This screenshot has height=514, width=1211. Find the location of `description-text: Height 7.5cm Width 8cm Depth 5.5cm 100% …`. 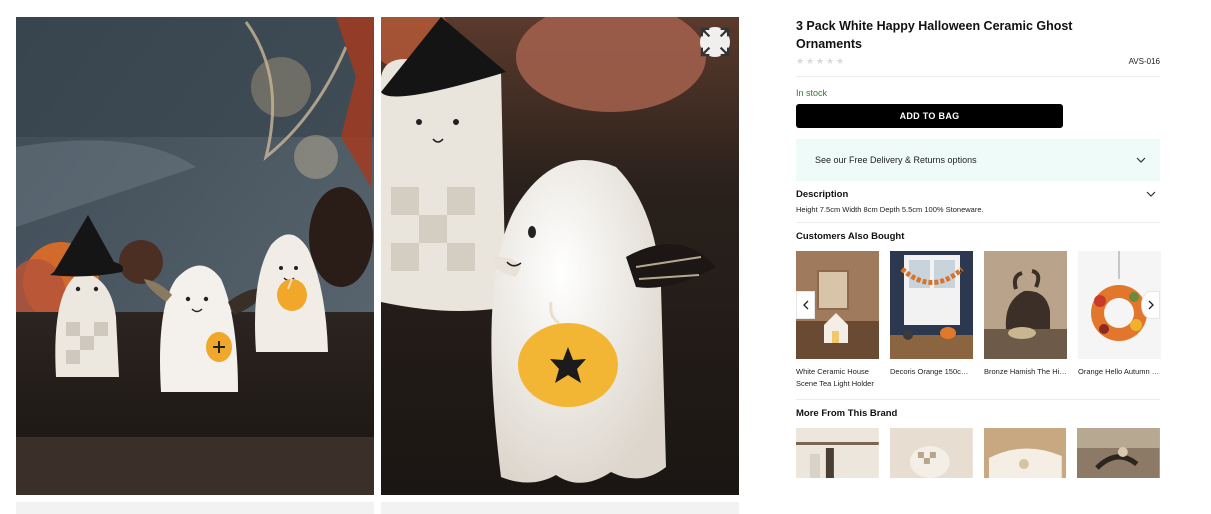

description-text: Height 7.5cm Width 8cm Depth 5.5cm 100% … is located at coordinates (890, 209).